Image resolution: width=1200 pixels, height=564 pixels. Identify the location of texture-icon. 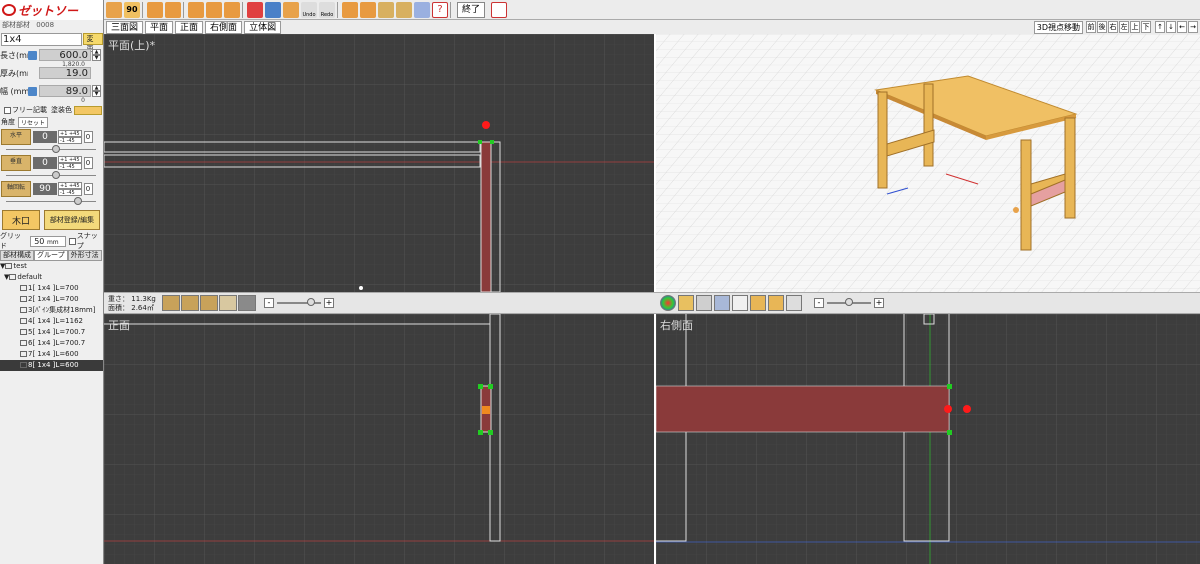
(686, 303).